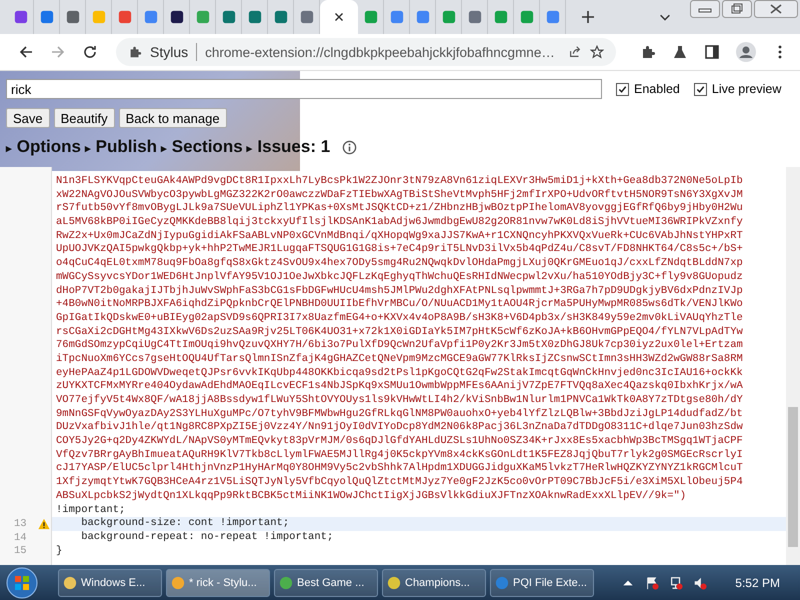 This screenshot has width=800, height=600. I want to click on code-line: xW22NAgVOJOuSVWbycO3pywbLgMGZ322K2rO0awczzWDaFzTIEbwXAgTBiStSheVtMvph5HFj2mfIrXPO+UdvORftvtH5NOR9TsN6Y3XgXvJM, so click(399, 195).